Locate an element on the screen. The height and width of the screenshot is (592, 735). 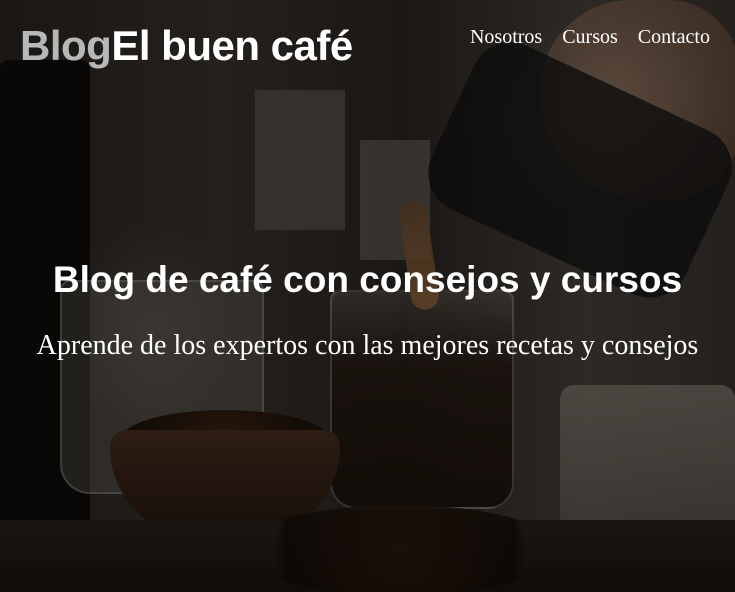
site-logo: BlogEl buen café is located at coordinates (186, 46).